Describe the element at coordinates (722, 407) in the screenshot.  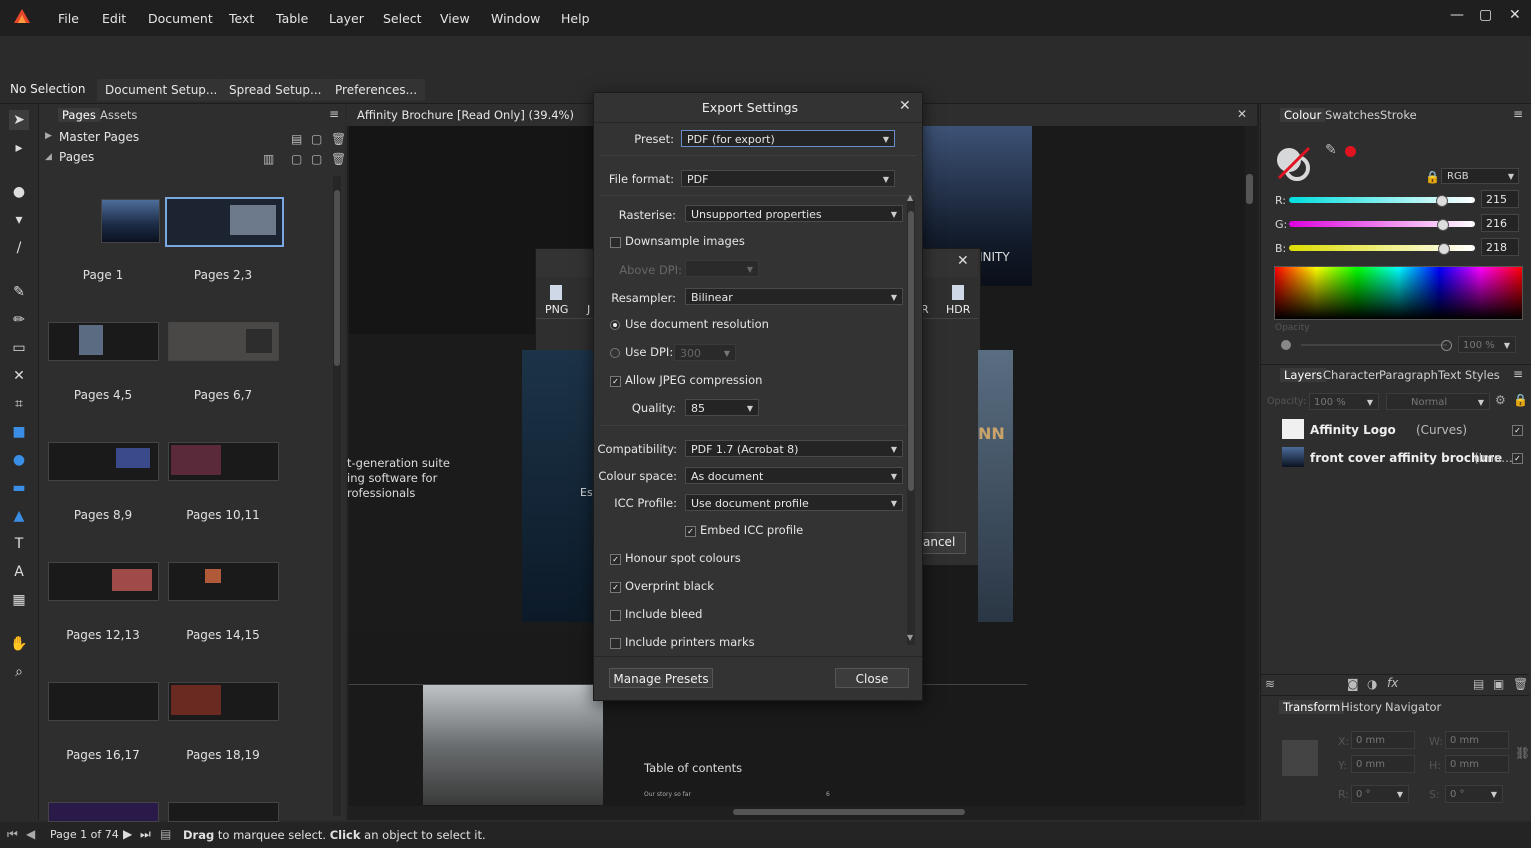
I see `quality-dropdown: 85 ▼` at that location.